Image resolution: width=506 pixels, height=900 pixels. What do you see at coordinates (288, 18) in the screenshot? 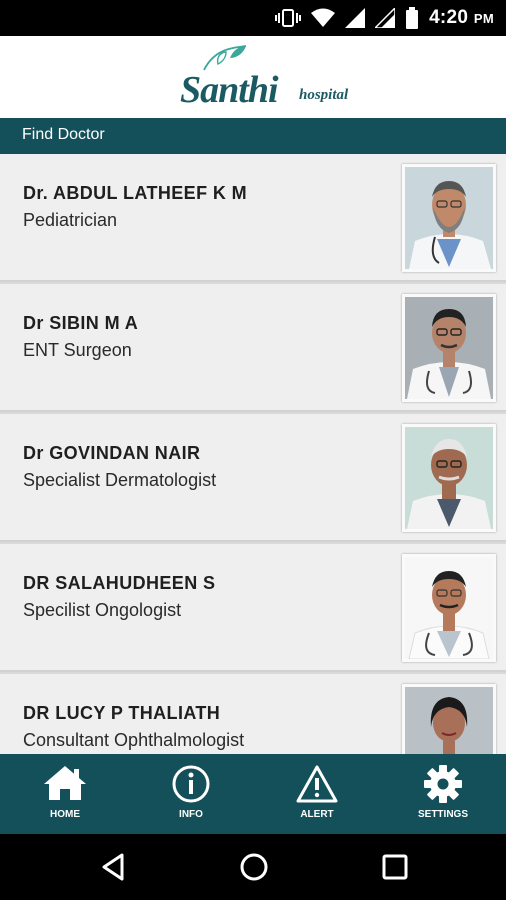
I see `vibrate-icon` at bounding box center [288, 18].